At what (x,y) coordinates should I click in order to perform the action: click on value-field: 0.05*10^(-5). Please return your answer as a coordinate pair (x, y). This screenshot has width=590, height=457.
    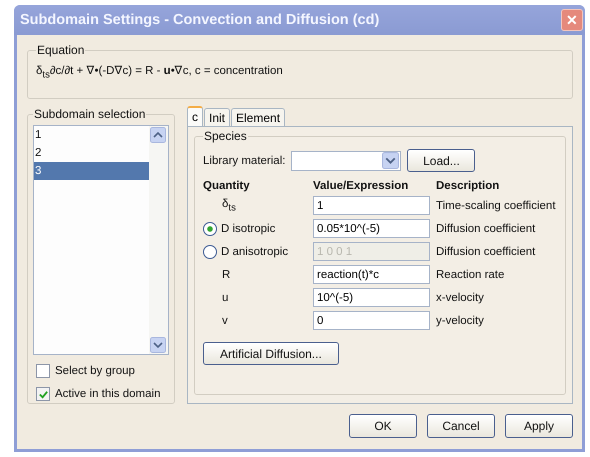
    Looking at the image, I should click on (371, 228).